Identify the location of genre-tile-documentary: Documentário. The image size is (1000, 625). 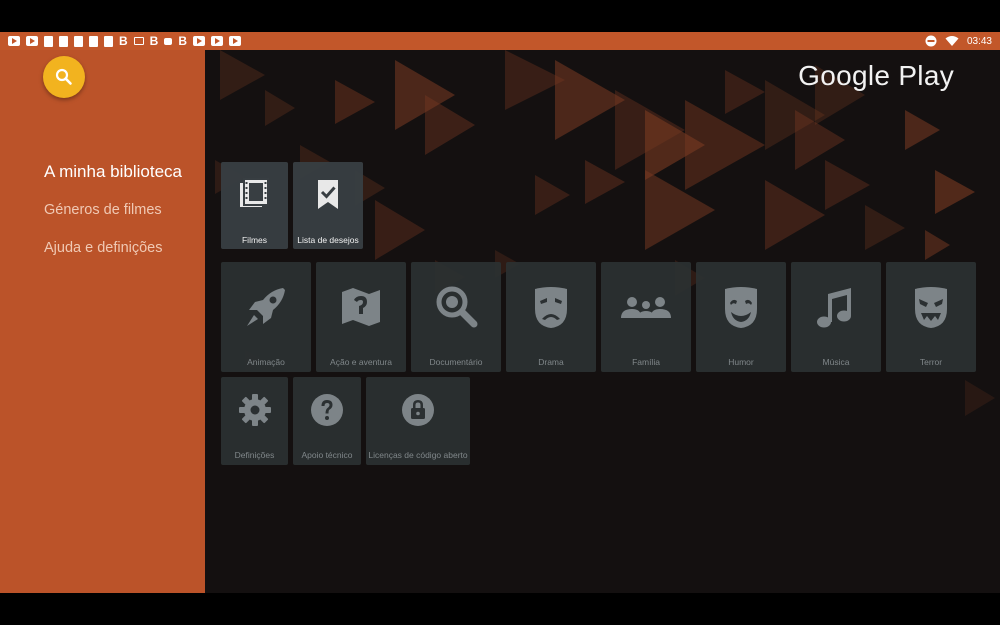
(456, 317).